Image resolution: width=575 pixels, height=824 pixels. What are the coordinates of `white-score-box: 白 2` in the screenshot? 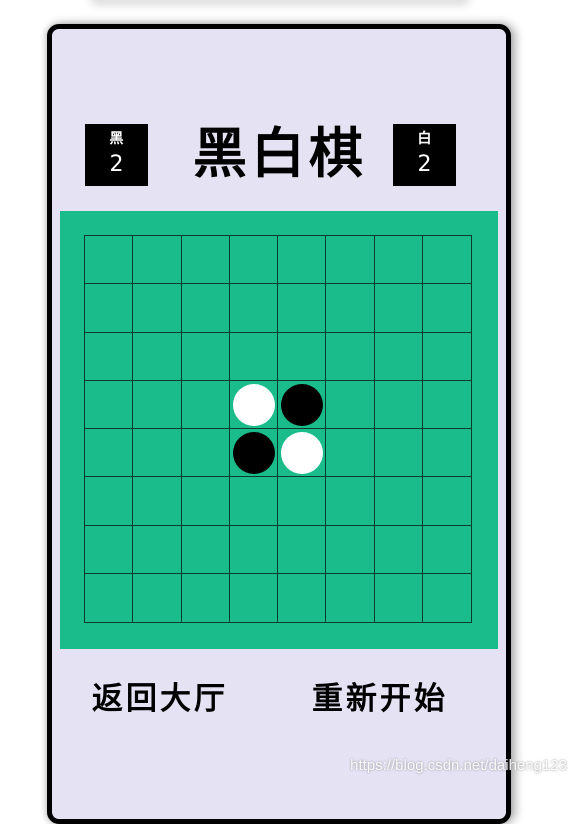 It's located at (424, 155).